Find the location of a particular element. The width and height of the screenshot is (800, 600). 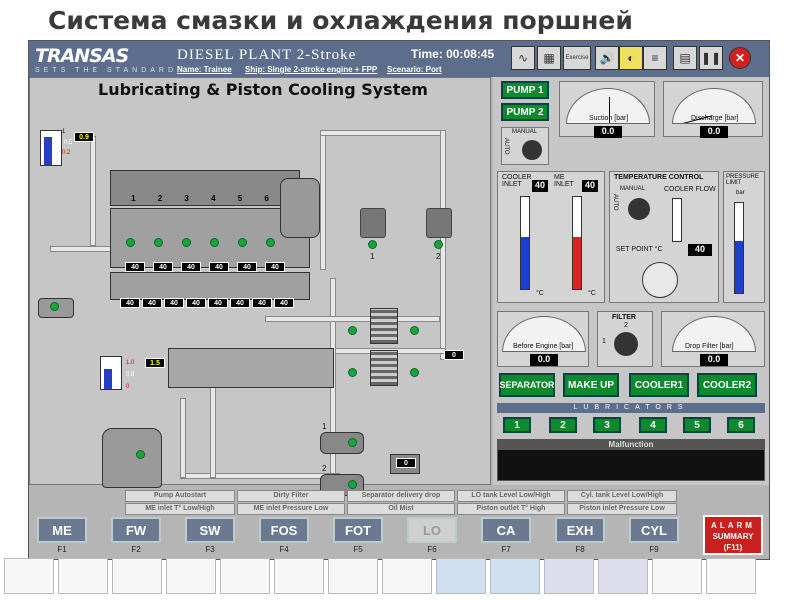

lubricator-2-button: 2 is located at coordinates (563, 425).